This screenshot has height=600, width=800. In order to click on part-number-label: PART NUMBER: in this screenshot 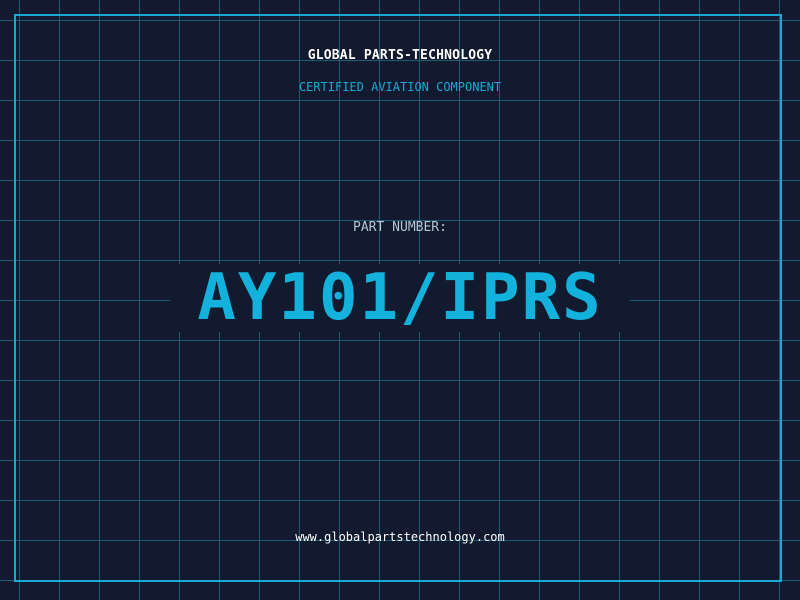, I will do `click(400, 227)`.